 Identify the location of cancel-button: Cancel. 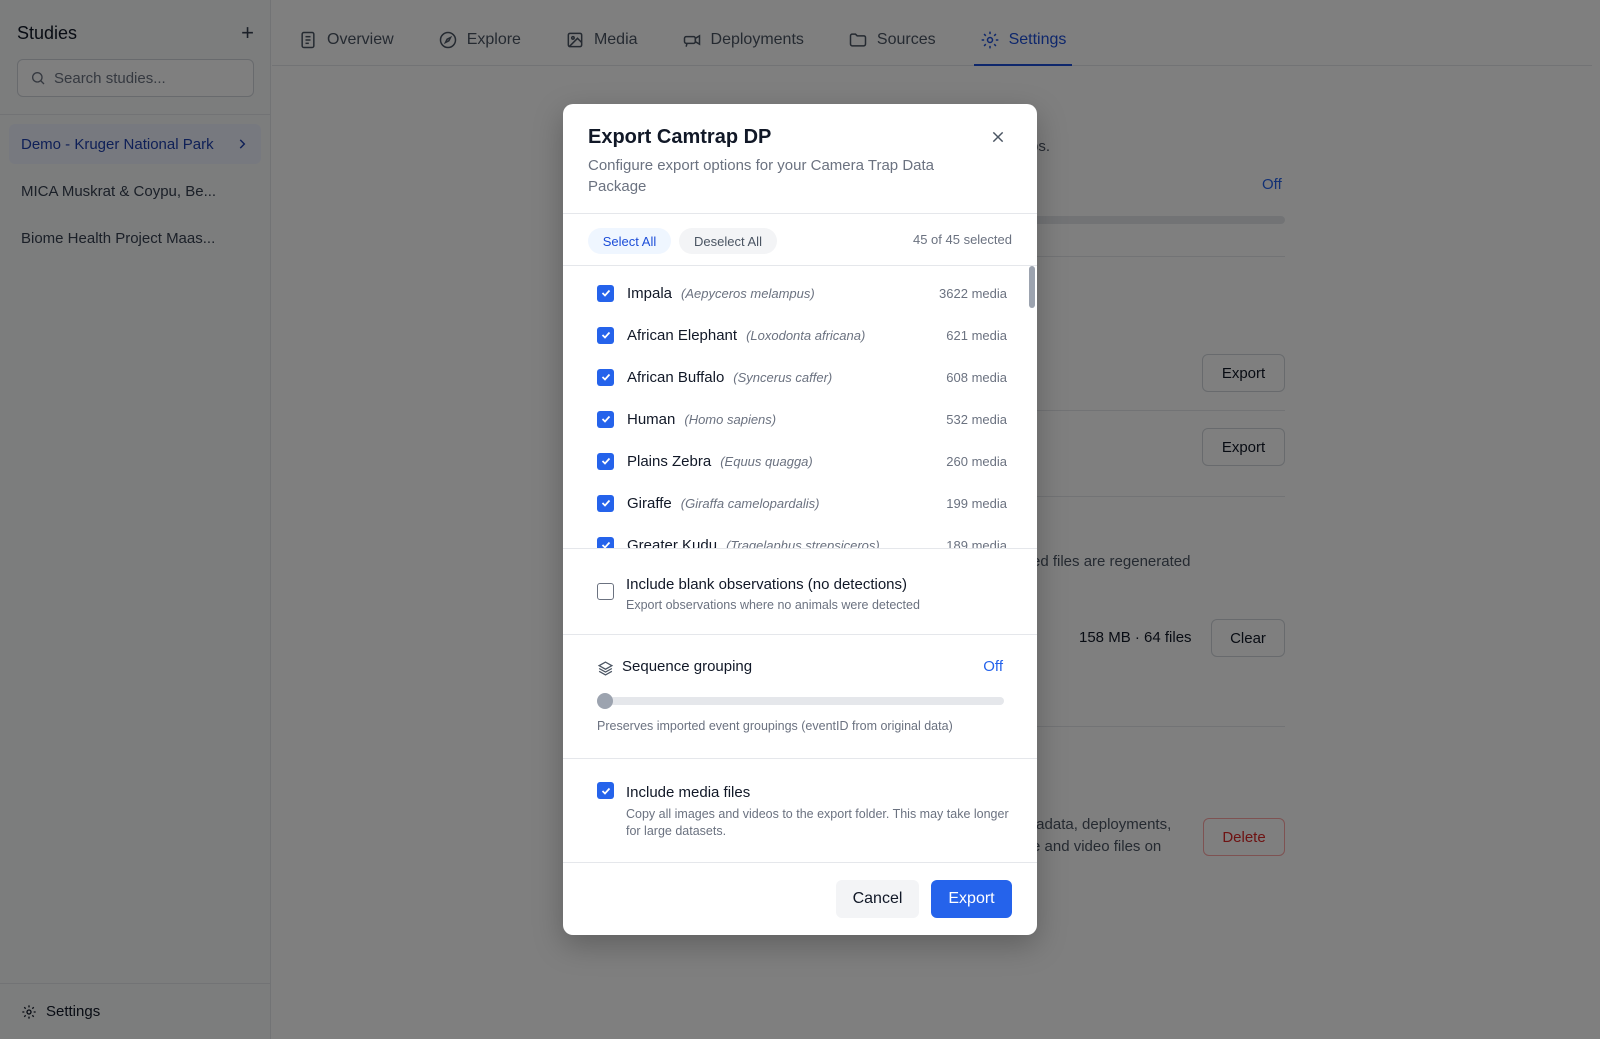
(877, 899).